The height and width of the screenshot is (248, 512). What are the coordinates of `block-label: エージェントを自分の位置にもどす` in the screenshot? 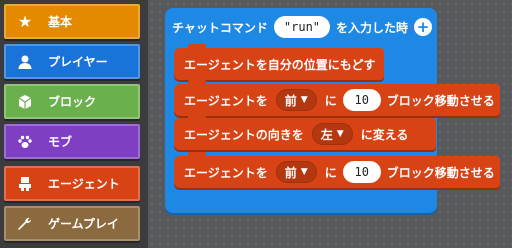 It's located at (280, 64).